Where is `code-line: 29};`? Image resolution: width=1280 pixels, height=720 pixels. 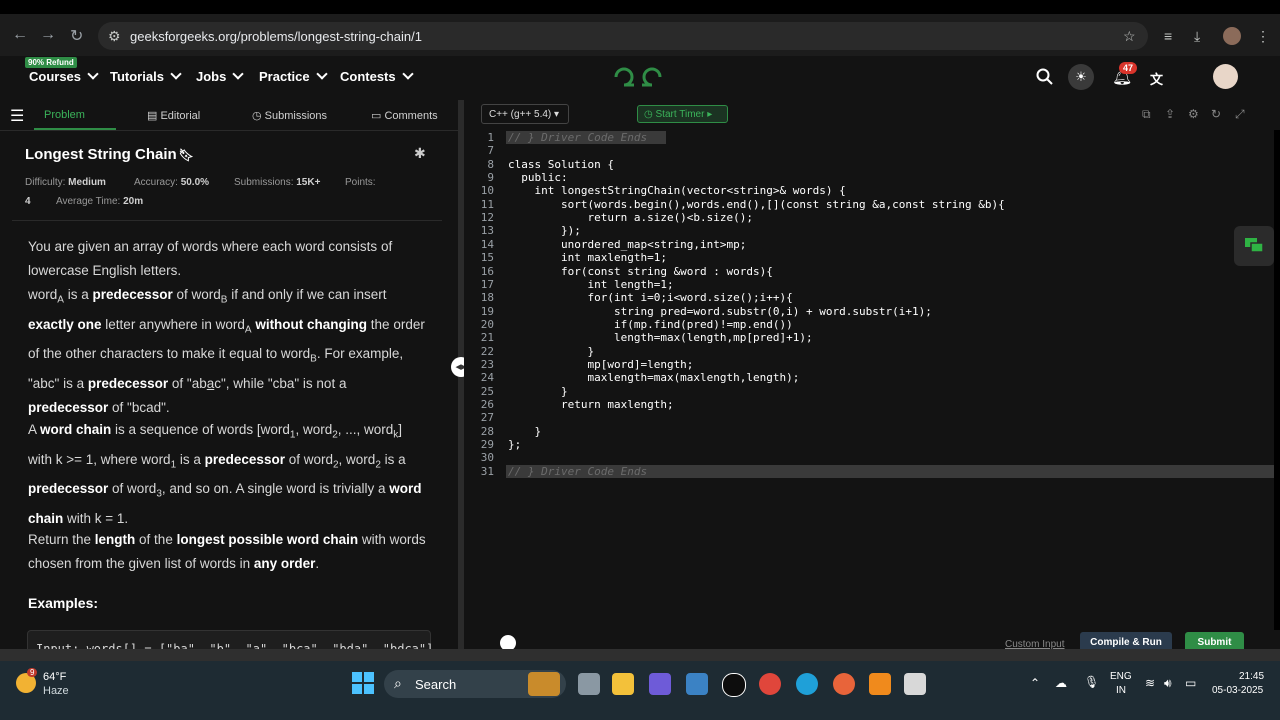
code-line: 29}; is located at coordinates (869, 444).